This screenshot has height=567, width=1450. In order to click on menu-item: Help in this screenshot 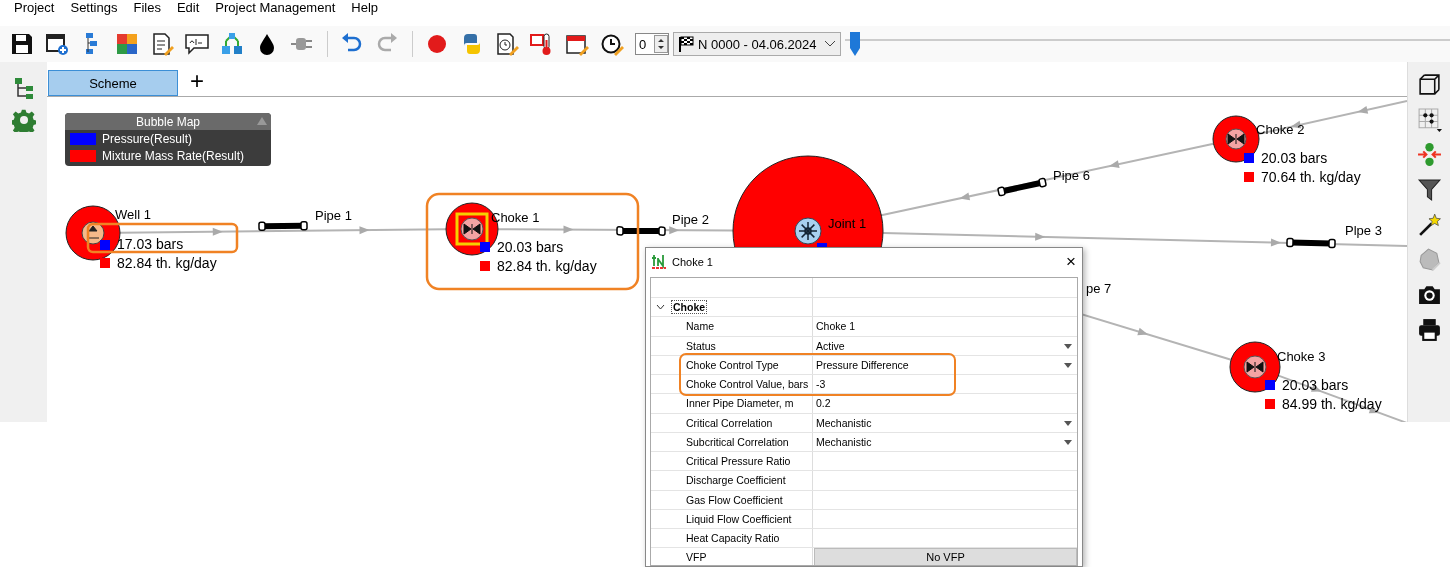, I will do `click(364, 8)`.